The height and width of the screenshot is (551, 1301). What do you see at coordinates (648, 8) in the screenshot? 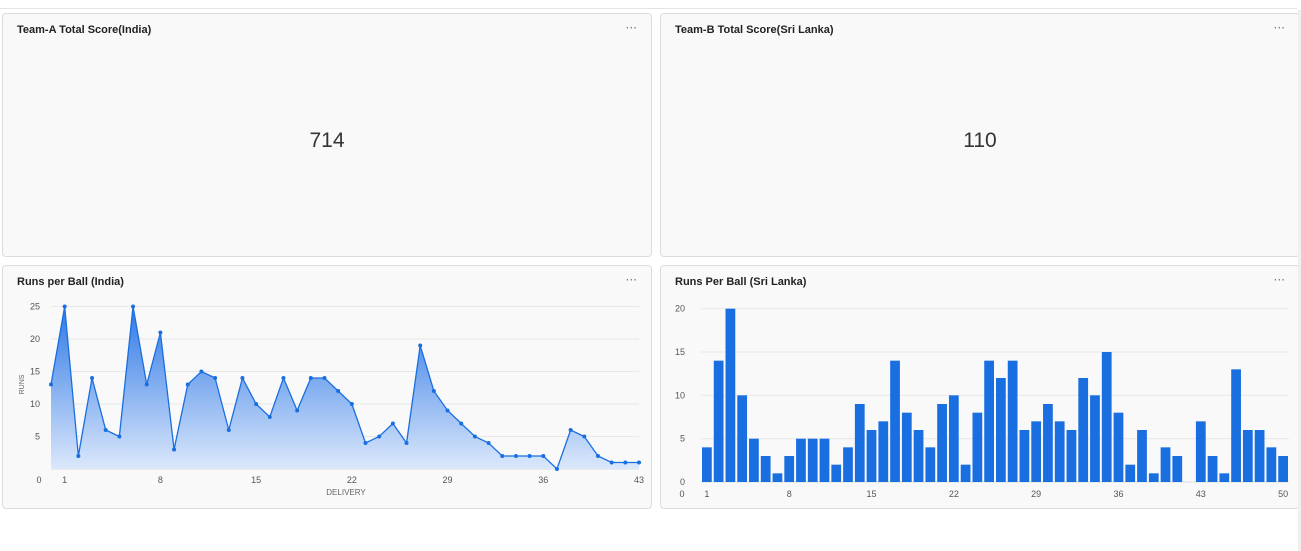
I see `top-divider` at bounding box center [648, 8].